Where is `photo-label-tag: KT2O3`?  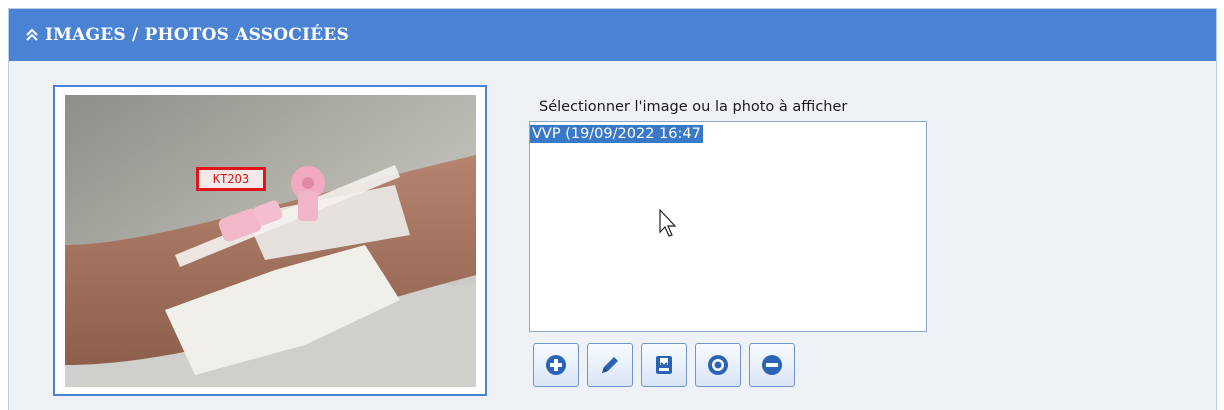 photo-label-tag: KT2O3 is located at coordinates (231, 179).